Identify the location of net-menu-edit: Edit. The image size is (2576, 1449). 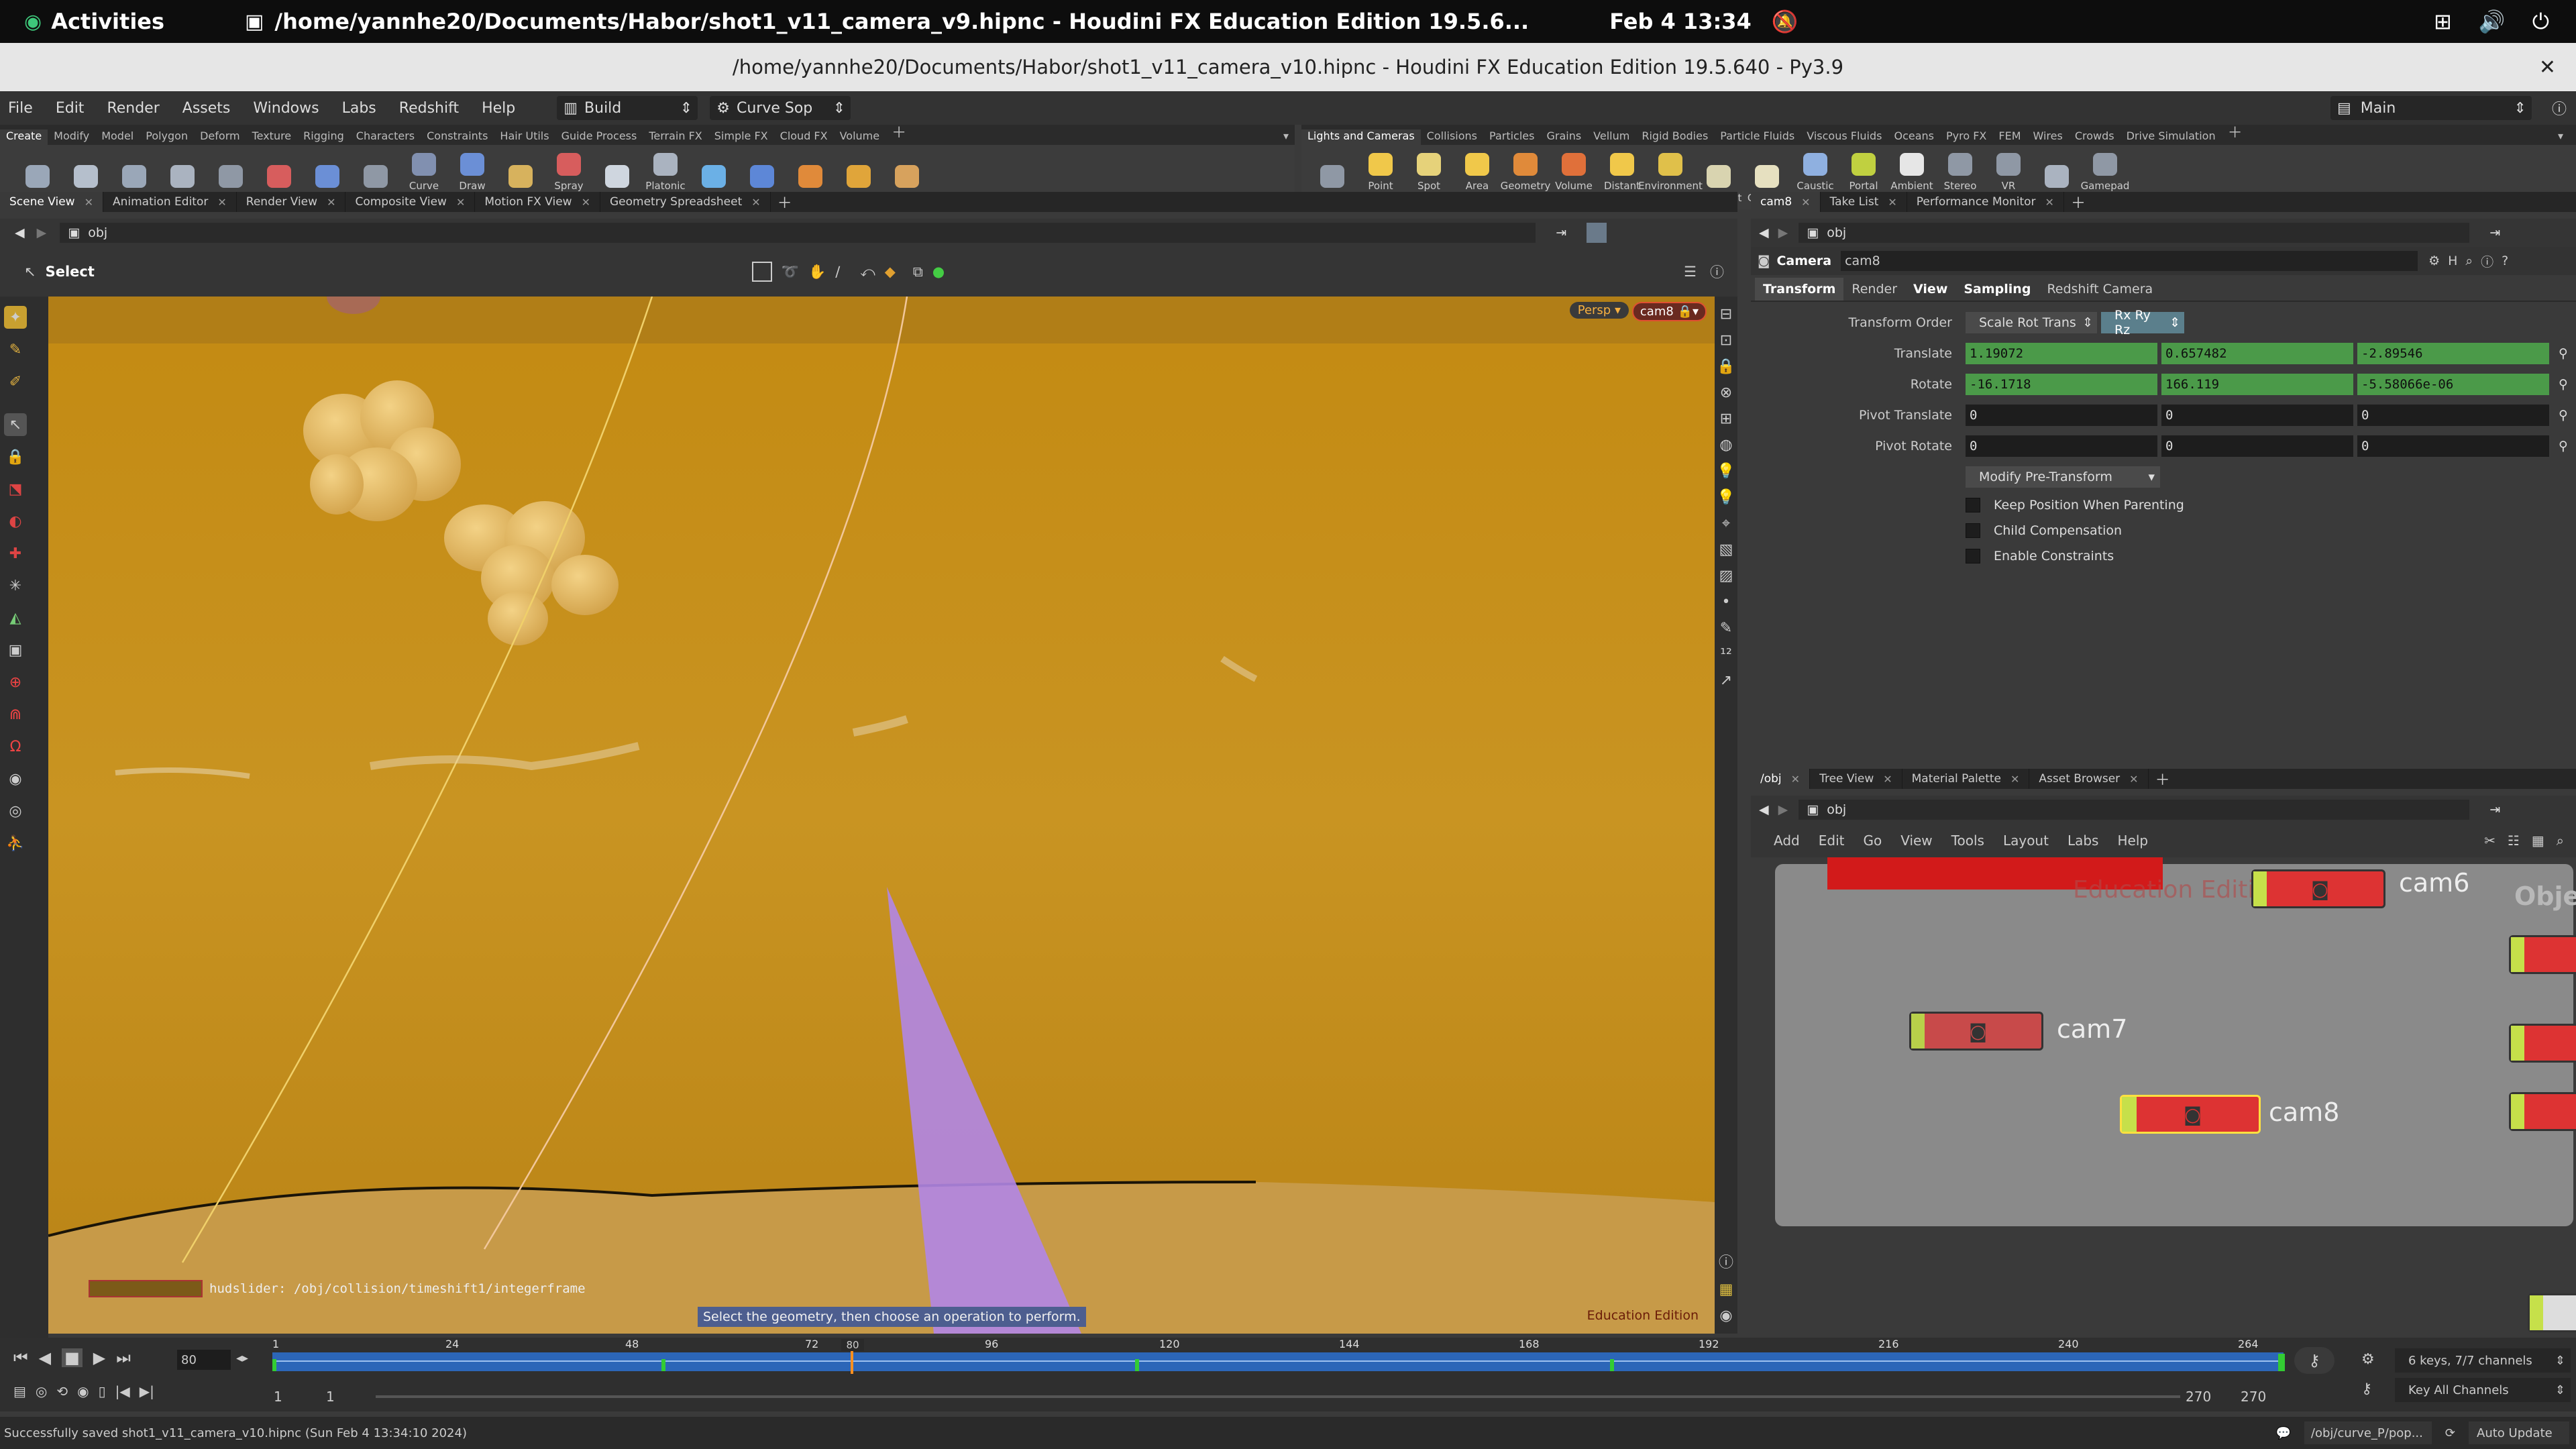
(1832, 841).